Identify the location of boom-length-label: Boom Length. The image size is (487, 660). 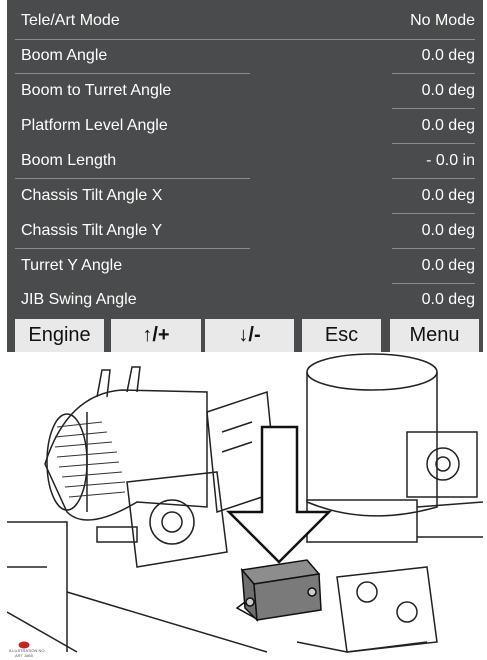
(69, 160).